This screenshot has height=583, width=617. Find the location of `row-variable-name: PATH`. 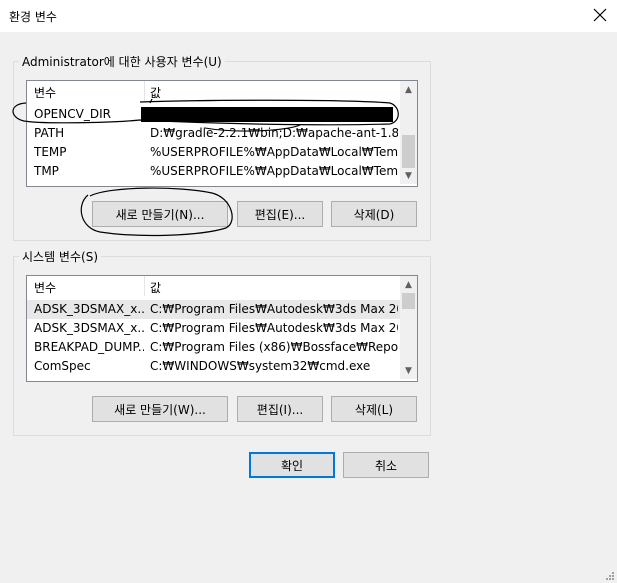

row-variable-name: PATH is located at coordinates (49, 133).